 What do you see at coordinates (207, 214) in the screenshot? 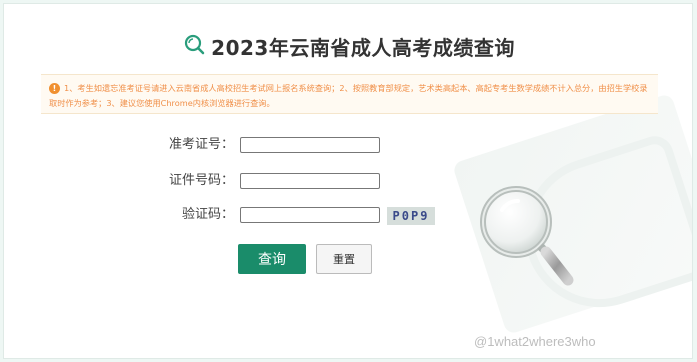
I see `captcha-label: 验证码：` at bounding box center [207, 214].